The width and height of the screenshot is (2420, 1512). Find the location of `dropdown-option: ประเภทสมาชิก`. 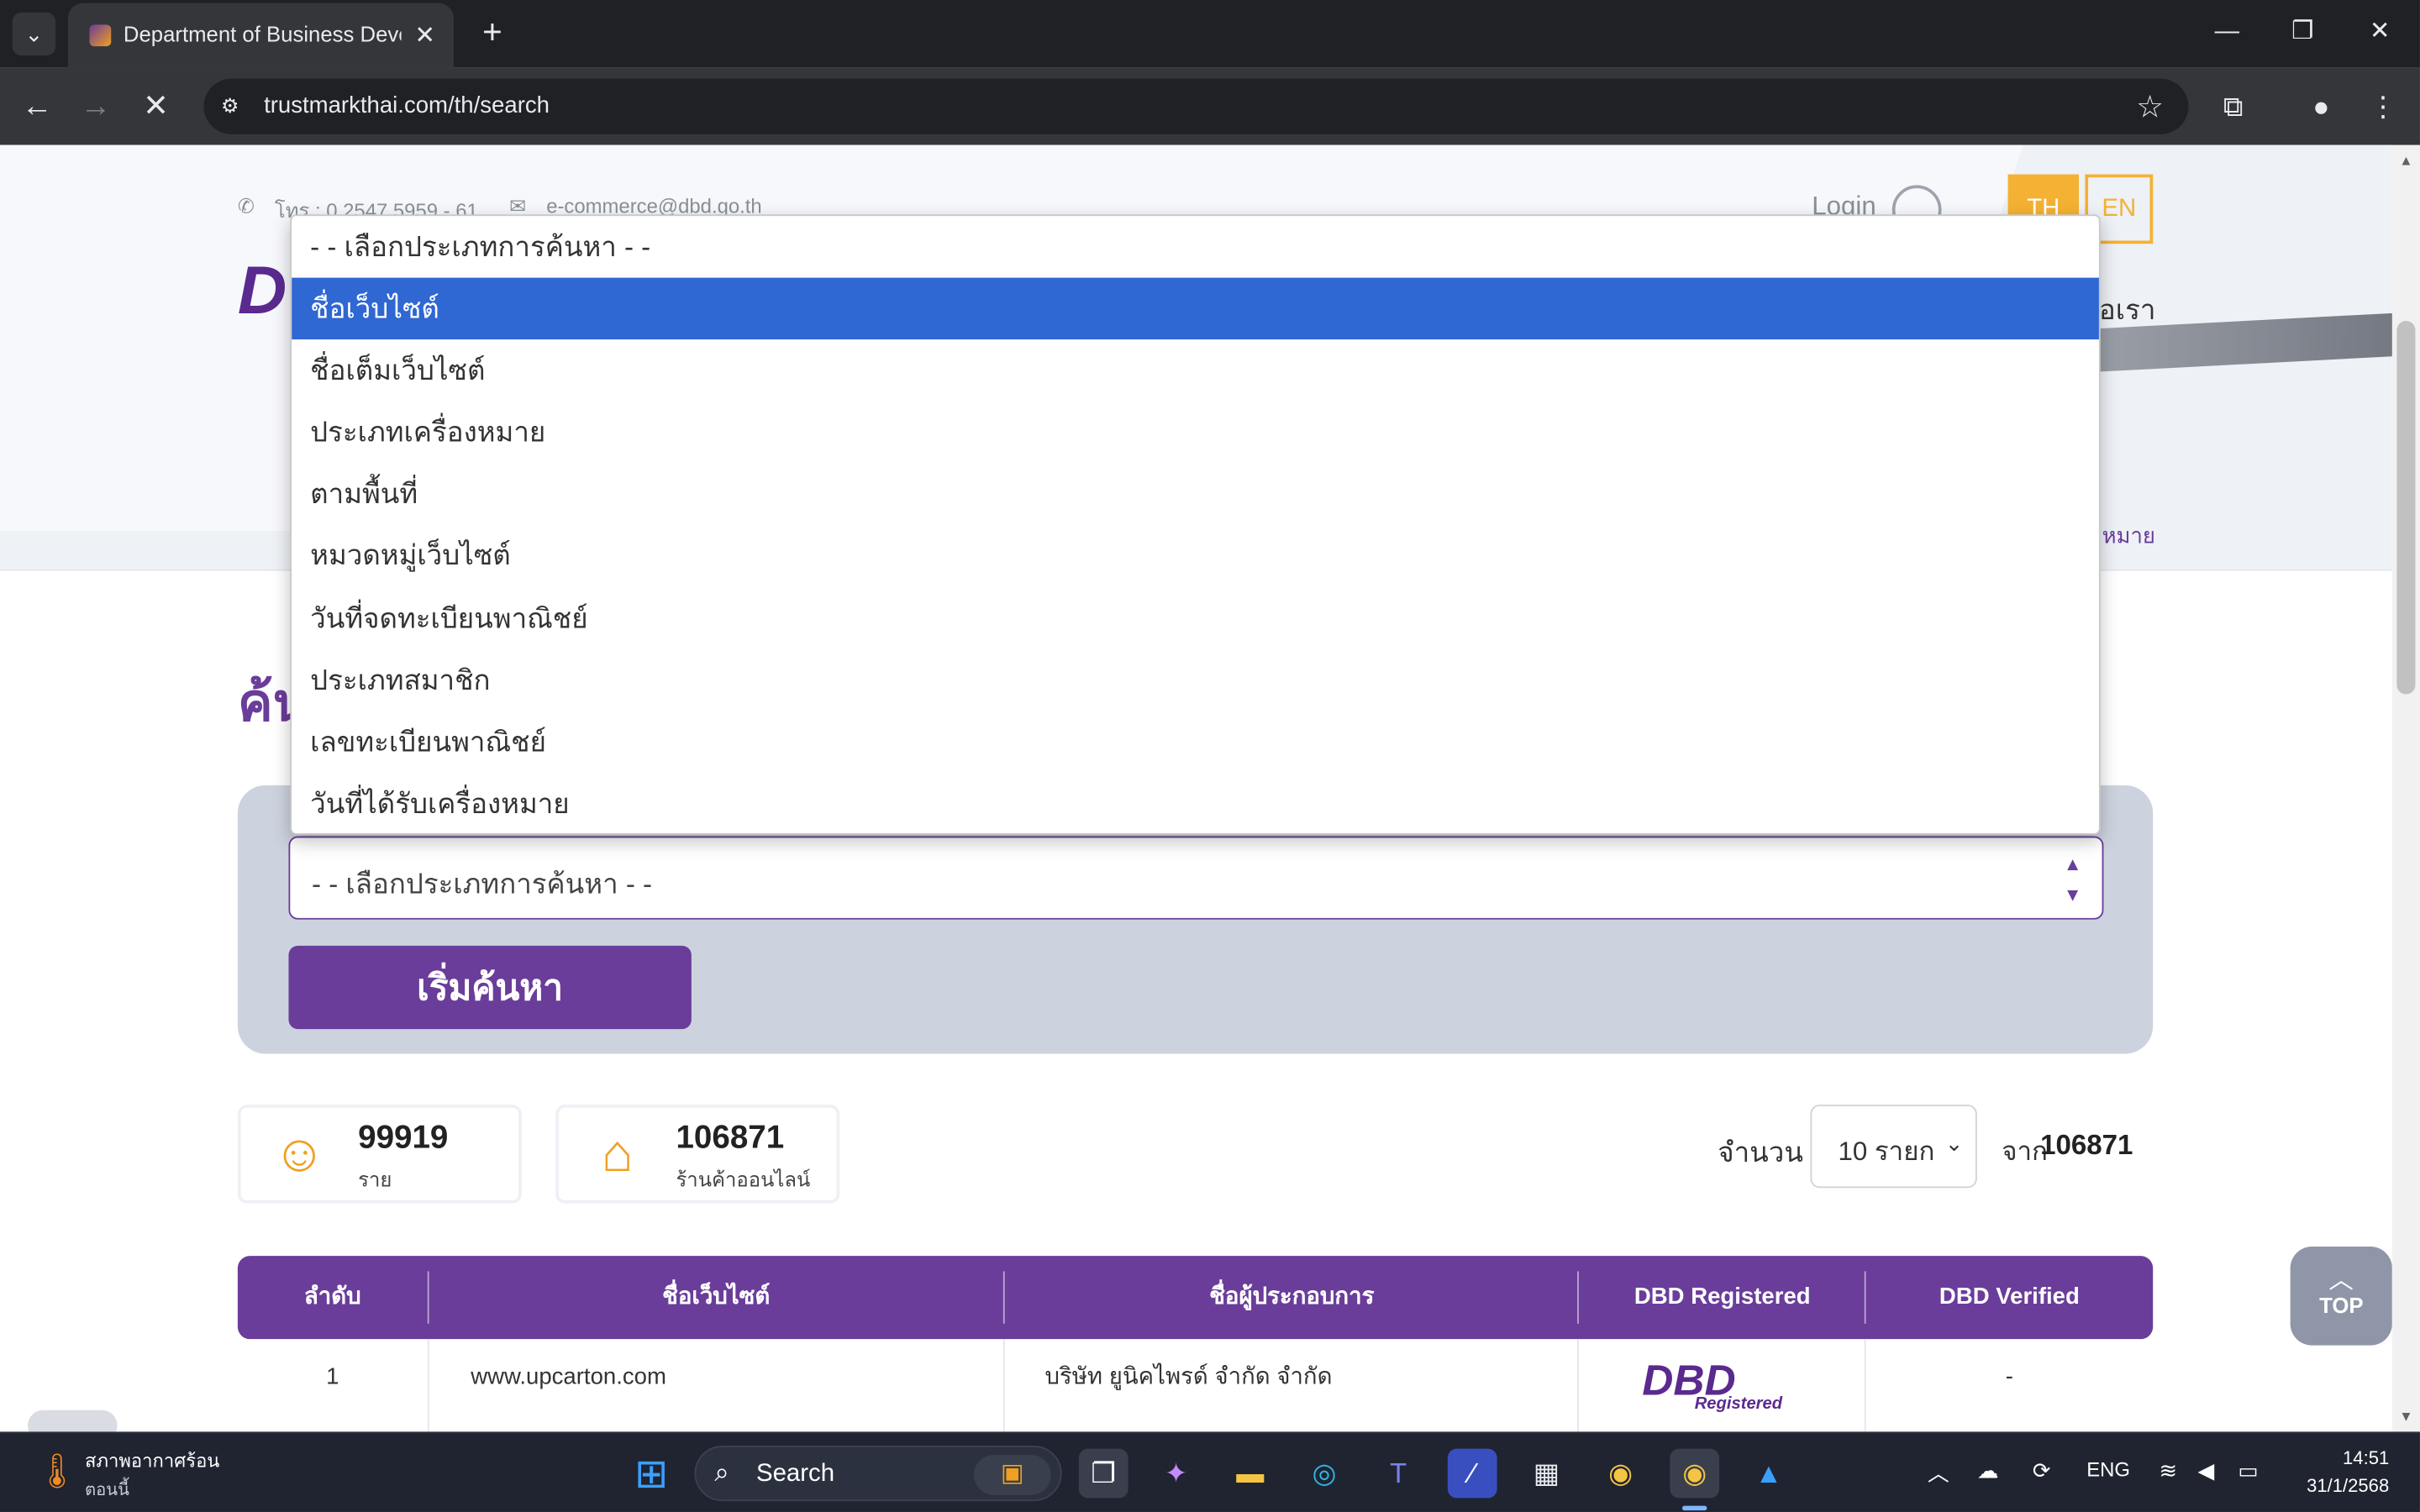

dropdown-option: ประเภทสมาชิก is located at coordinates (1195, 680).